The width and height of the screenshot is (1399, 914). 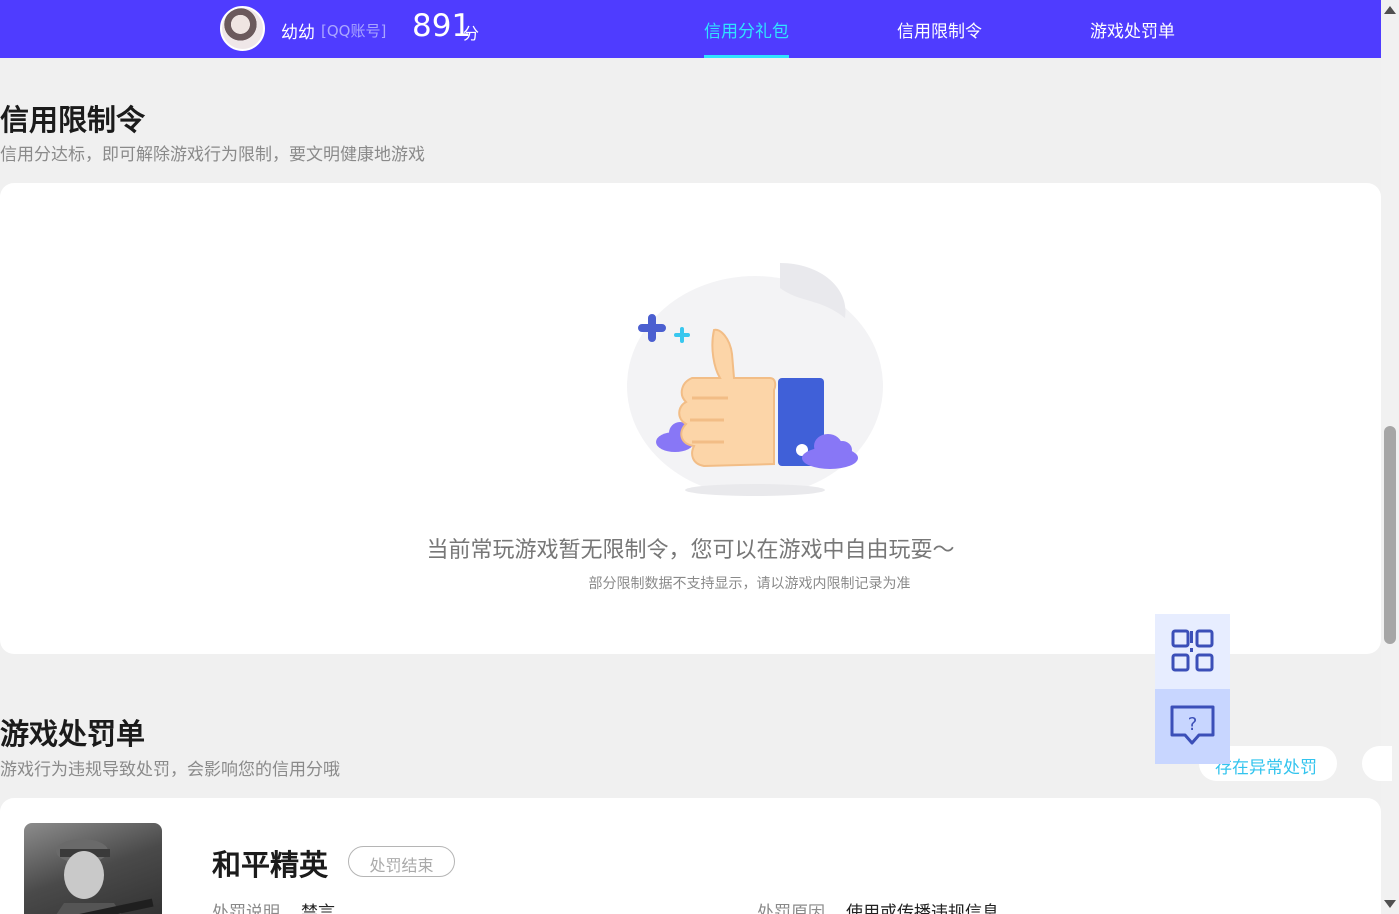 I want to click on tab-credit-gift: 信用分礼包, so click(x=746, y=37).